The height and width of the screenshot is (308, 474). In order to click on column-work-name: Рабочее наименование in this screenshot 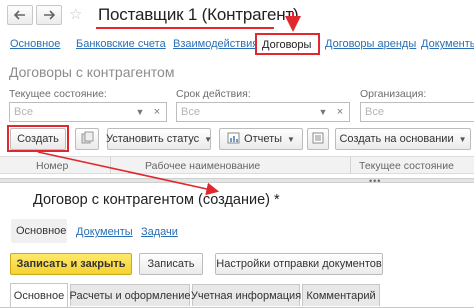, I will do `click(202, 166)`.